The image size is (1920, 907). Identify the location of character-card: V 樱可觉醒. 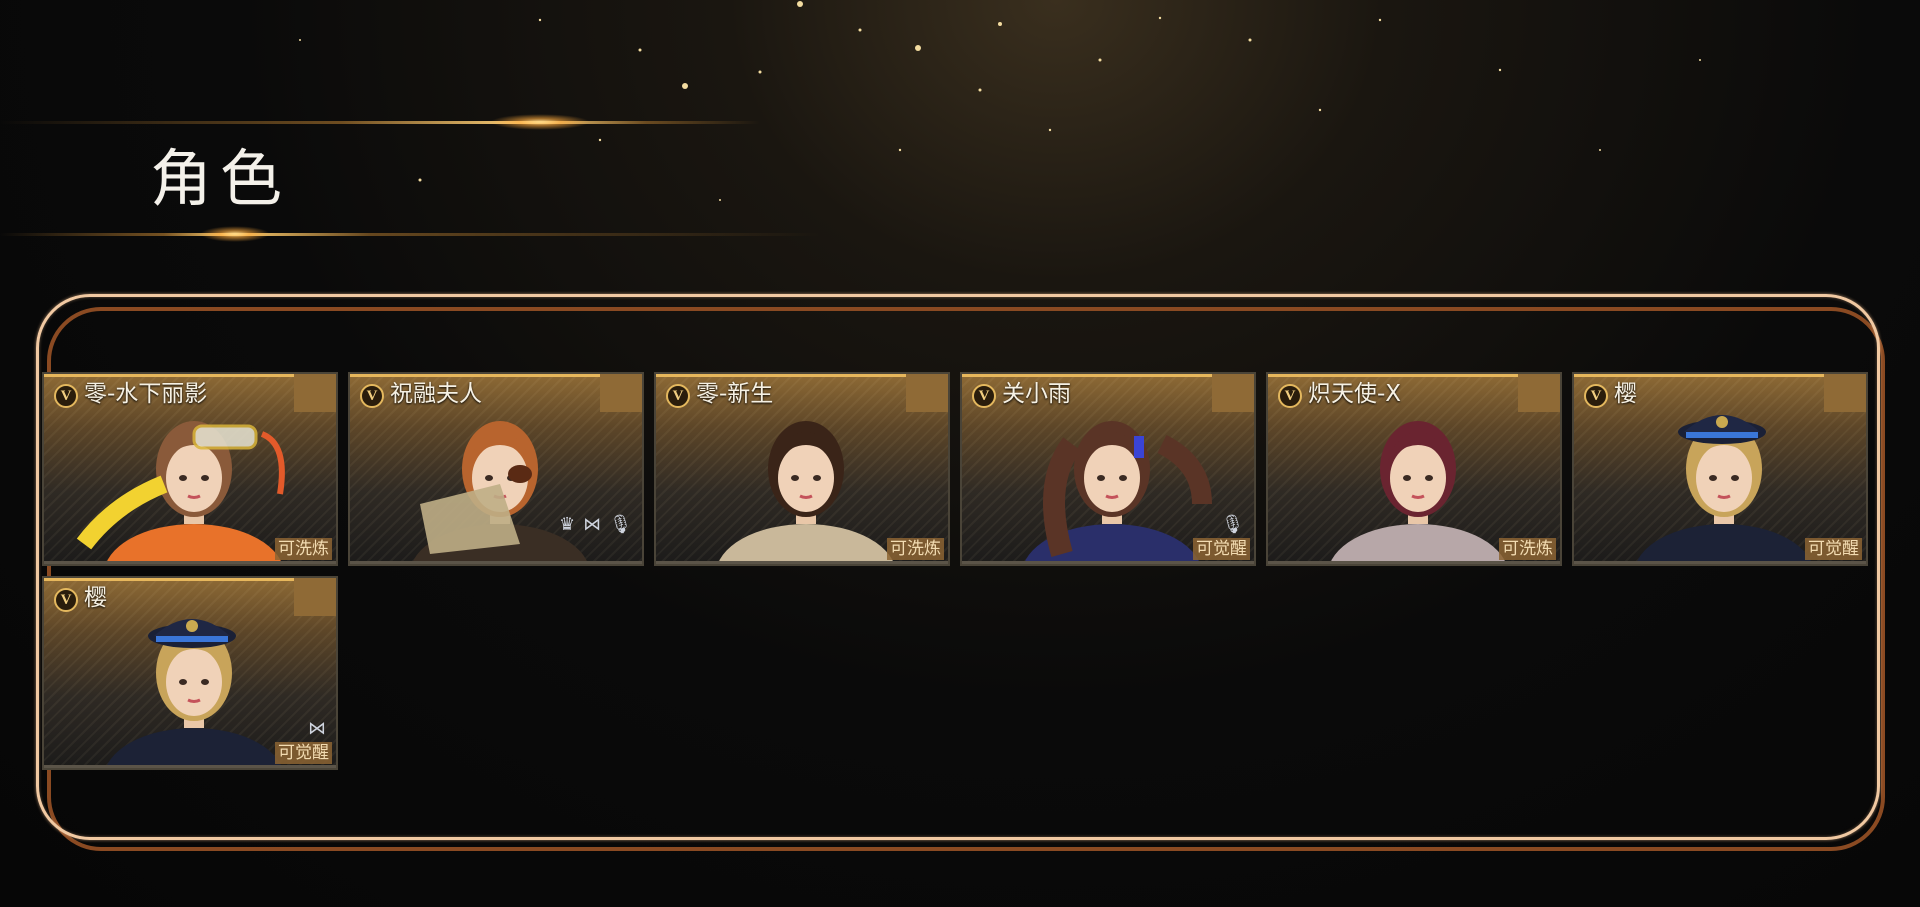
(1720, 469).